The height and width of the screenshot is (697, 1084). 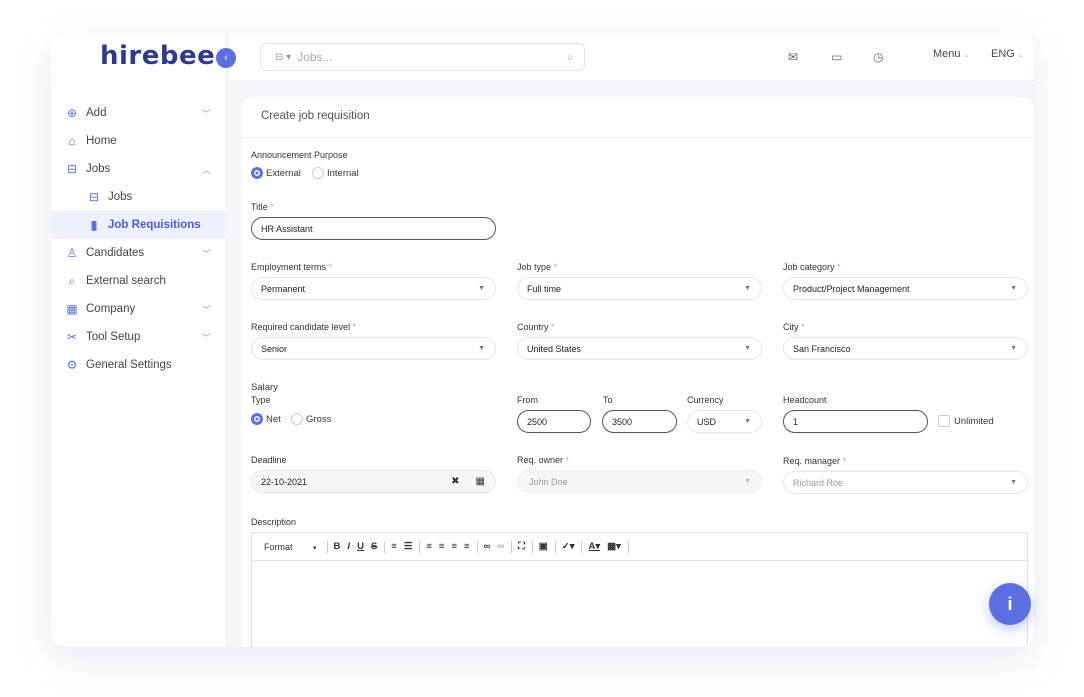 I want to click on sidebar: hirebee ⊕ Add ﹀ ⌂ Home ⊟ Jobs ︿ ⊟ Jobs ▮, so click(x=139, y=340).